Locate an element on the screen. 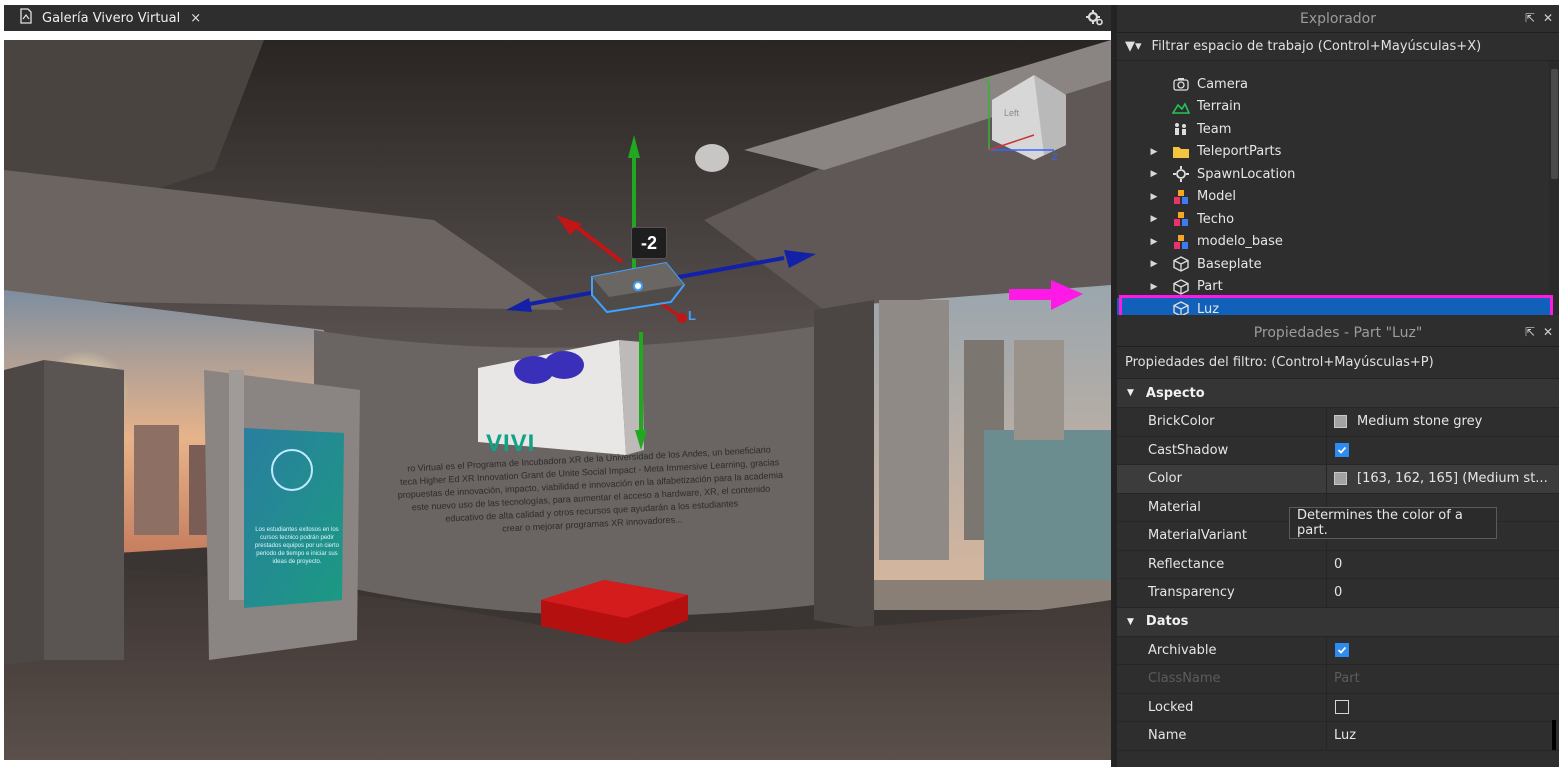 The width and height of the screenshot is (1559, 767). explorer-item-team: Team is located at coordinates (1334, 129).